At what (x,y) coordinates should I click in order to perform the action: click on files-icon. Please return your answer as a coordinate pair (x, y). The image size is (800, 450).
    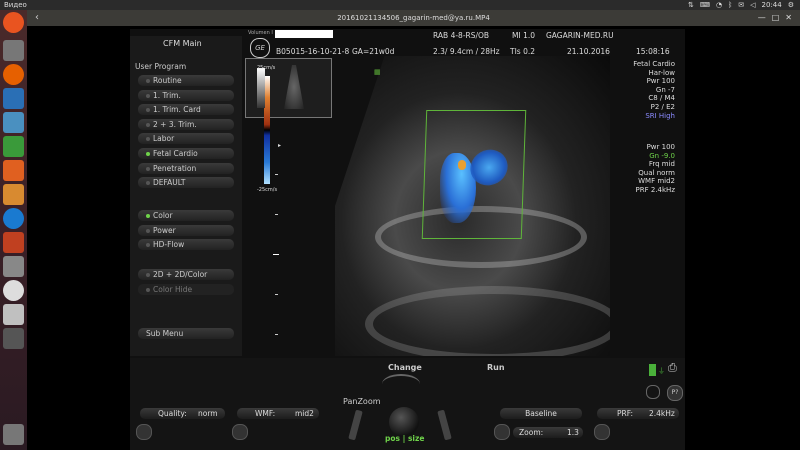
    Looking at the image, I should click on (13, 50).